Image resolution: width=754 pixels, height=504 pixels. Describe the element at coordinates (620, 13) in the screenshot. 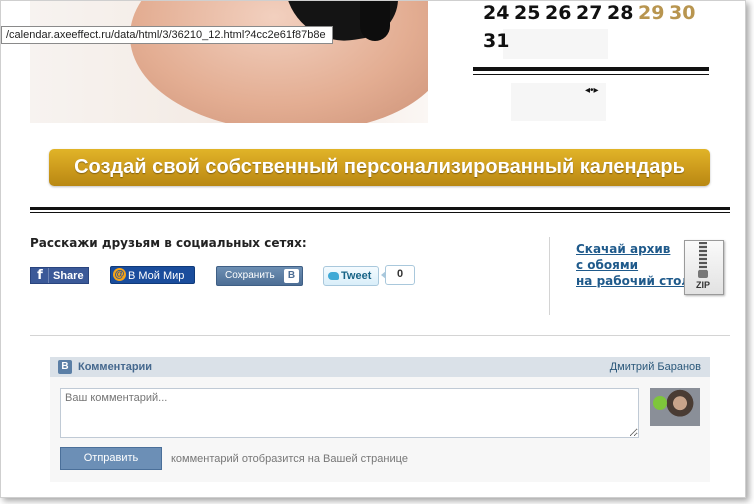

I see `calendar-day: 28` at that location.